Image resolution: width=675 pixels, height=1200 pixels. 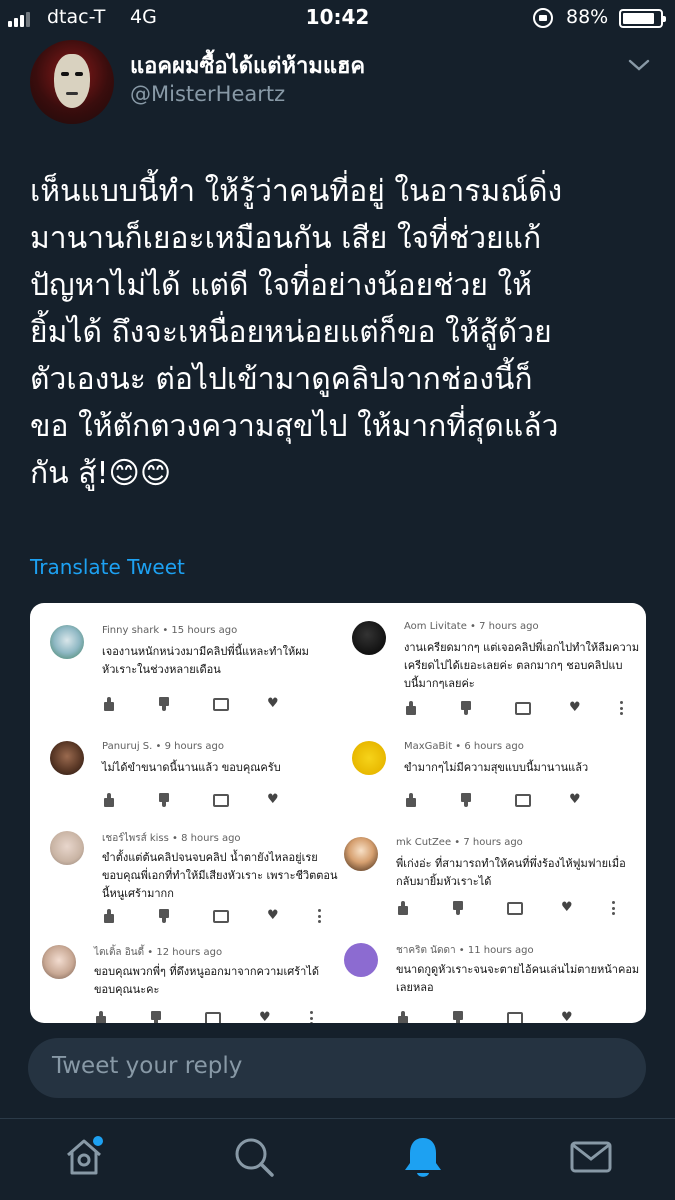 I want to click on rotation-lock-icon, so click(x=543, y=18).